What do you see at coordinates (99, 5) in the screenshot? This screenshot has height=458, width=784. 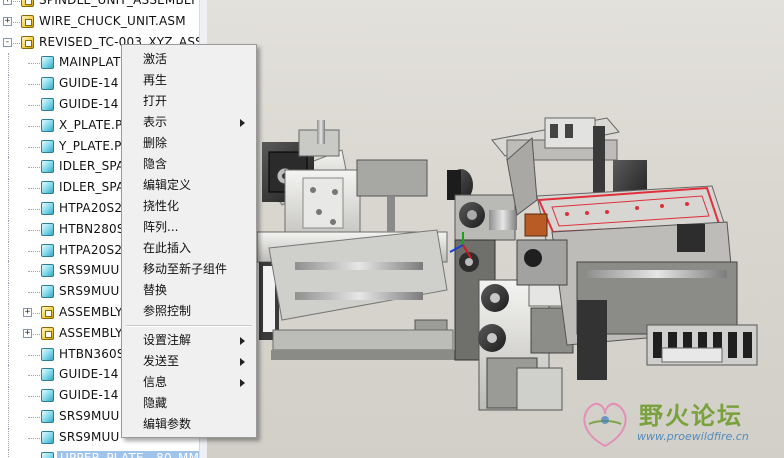 I see `tree-item: + SPINDLE_UNIT_ASSEMBLY` at bounding box center [99, 5].